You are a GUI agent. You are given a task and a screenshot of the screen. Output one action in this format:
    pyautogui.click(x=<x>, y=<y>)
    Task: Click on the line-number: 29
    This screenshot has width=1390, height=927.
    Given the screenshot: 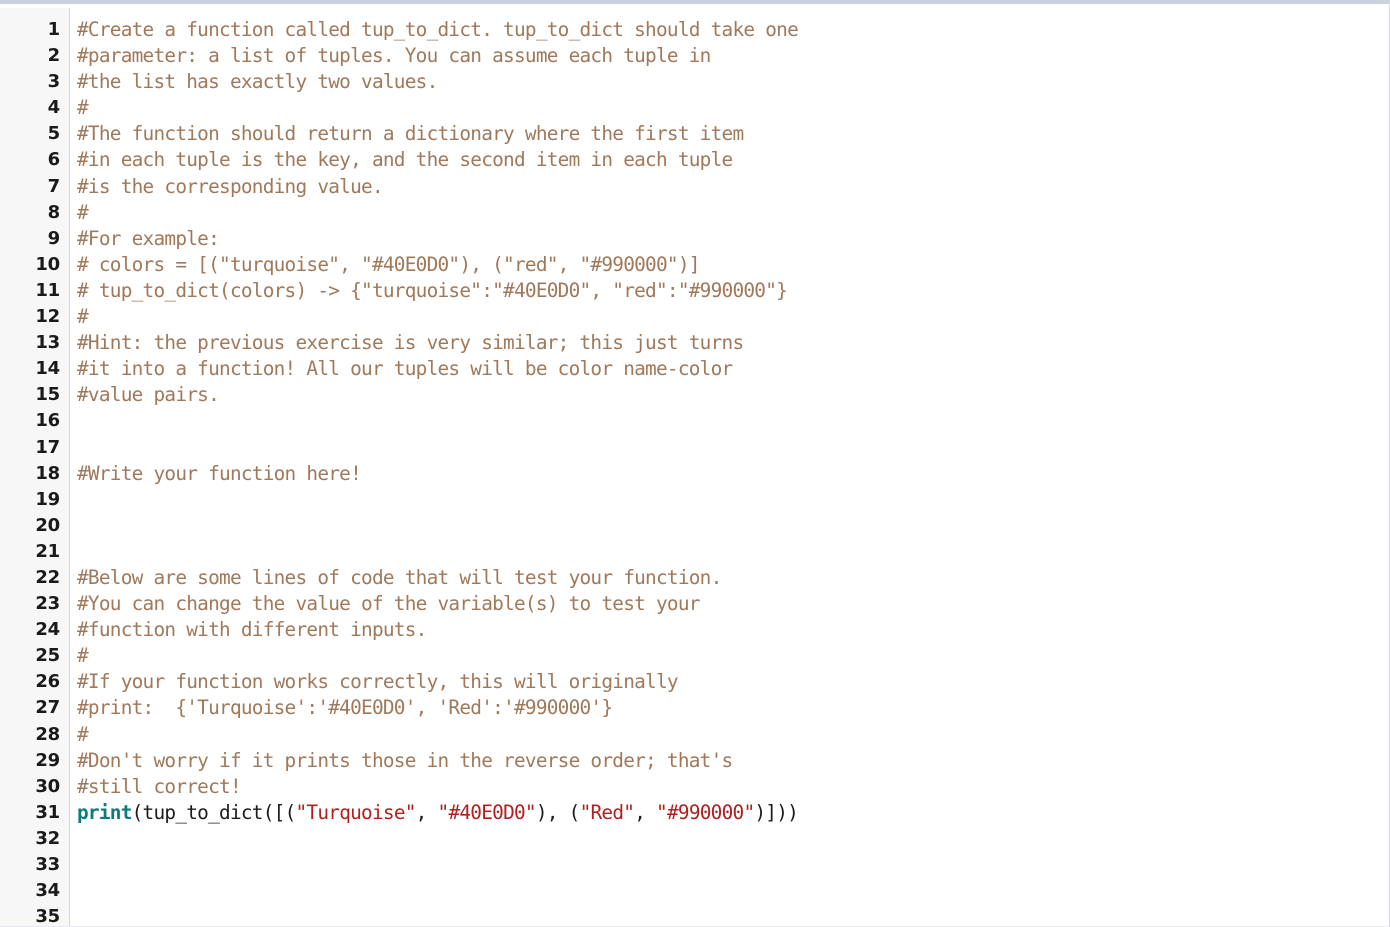 What is the action you would take?
    pyautogui.click(x=47, y=760)
    